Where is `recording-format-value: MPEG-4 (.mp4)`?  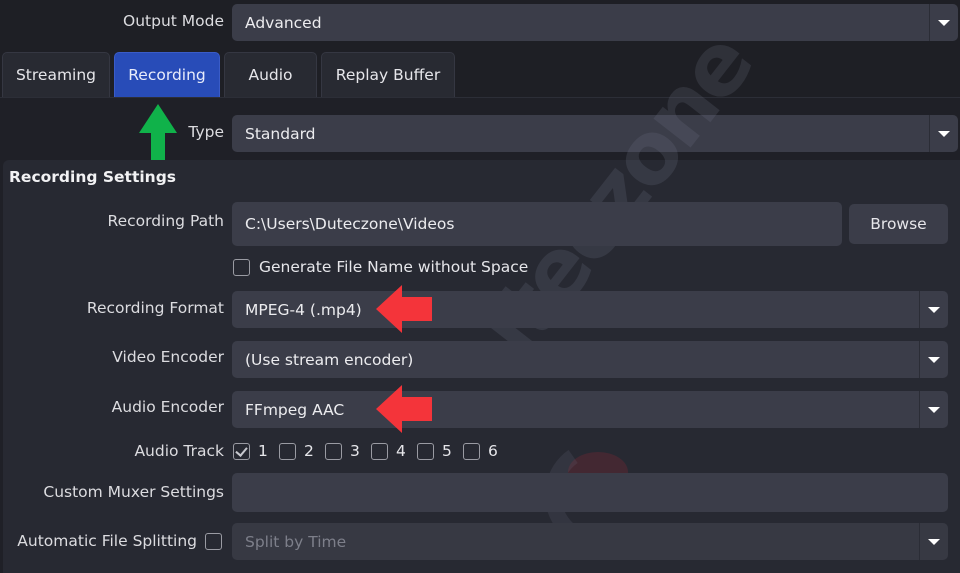 recording-format-value: MPEG-4 (.mp4) is located at coordinates (303, 309).